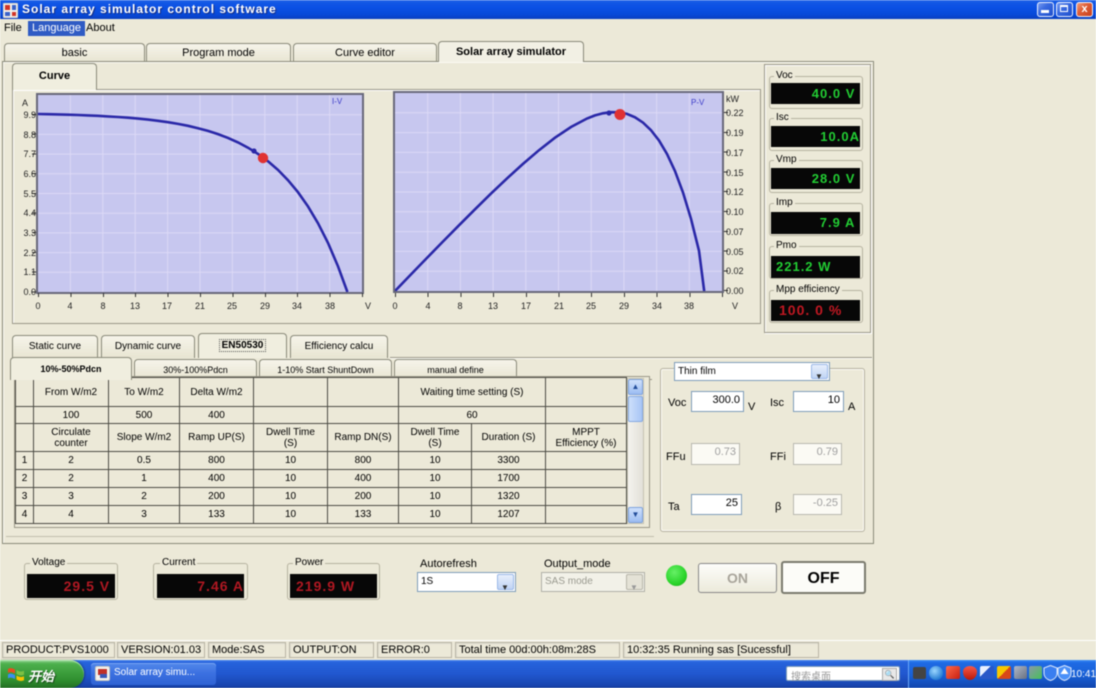 This screenshot has width=1096, height=688. I want to click on svg-text: P-V, so click(698, 102).